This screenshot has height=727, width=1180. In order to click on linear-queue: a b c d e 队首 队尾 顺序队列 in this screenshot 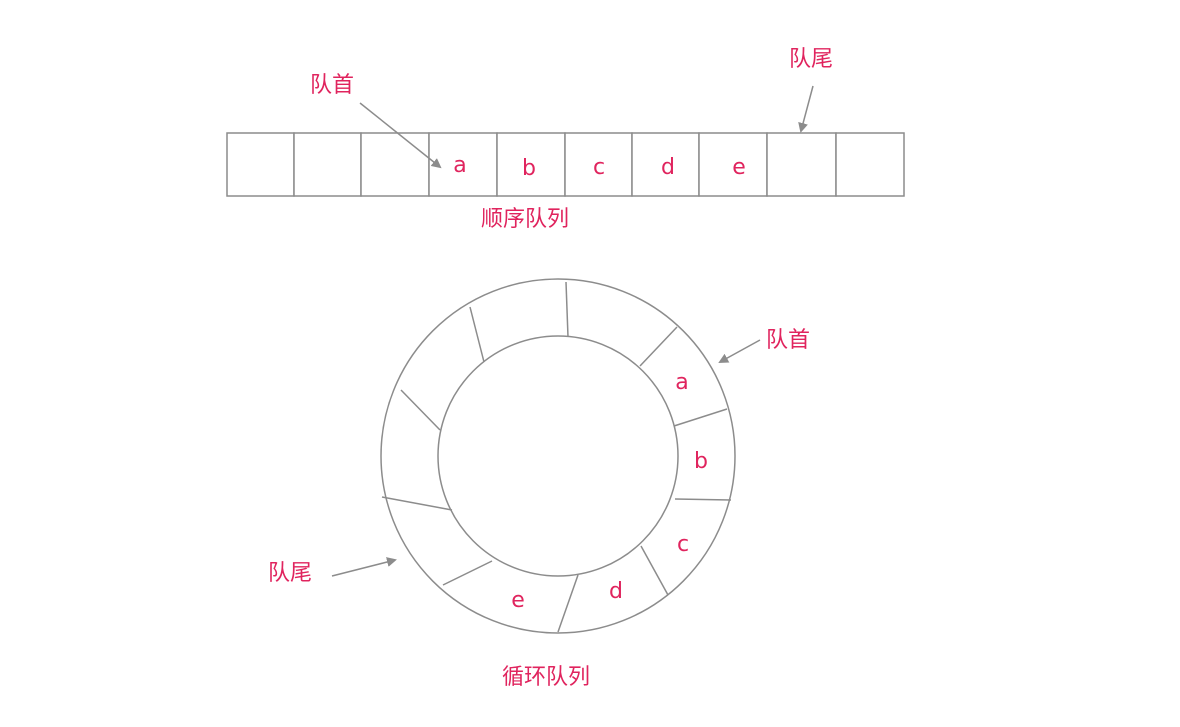, I will do `click(565, 139)`.